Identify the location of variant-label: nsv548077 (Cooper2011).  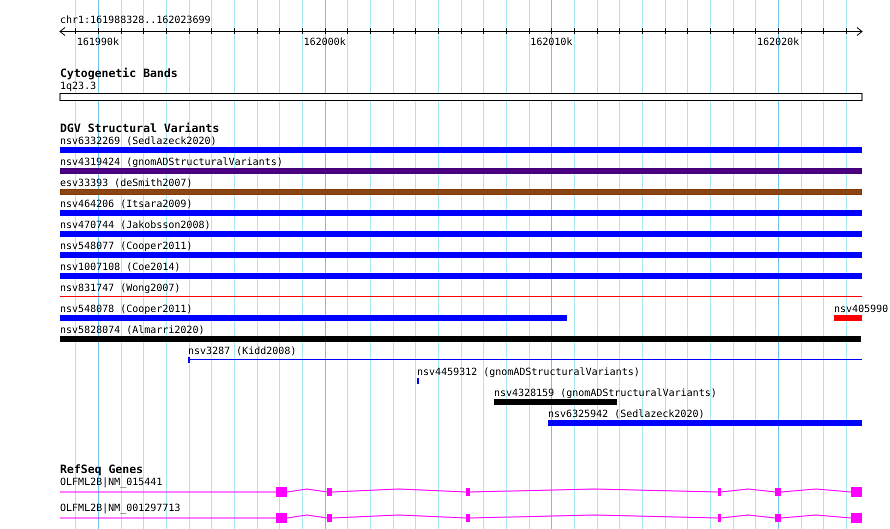
(126, 246).